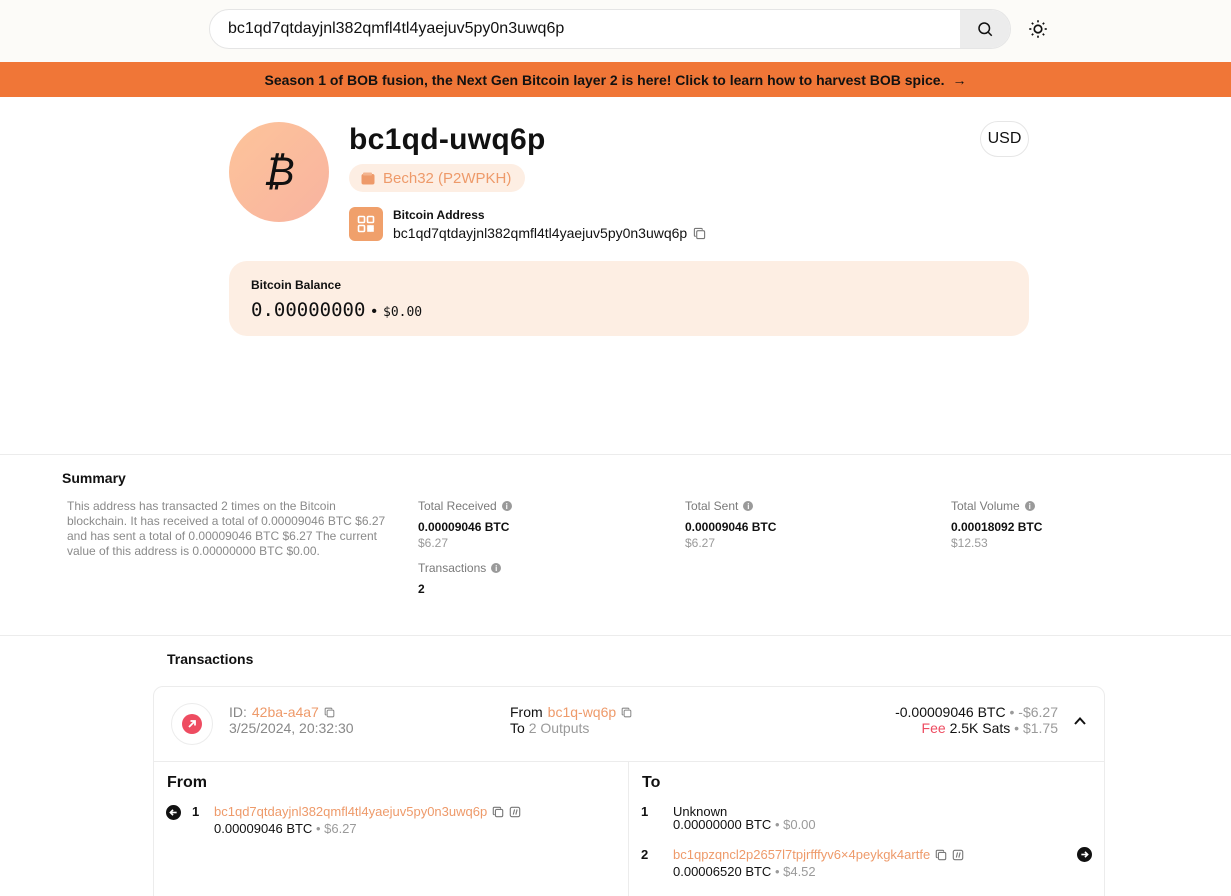  What do you see at coordinates (517, 728) in the screenshot?
I see `to-label: To` at bounding box center [517, 728].